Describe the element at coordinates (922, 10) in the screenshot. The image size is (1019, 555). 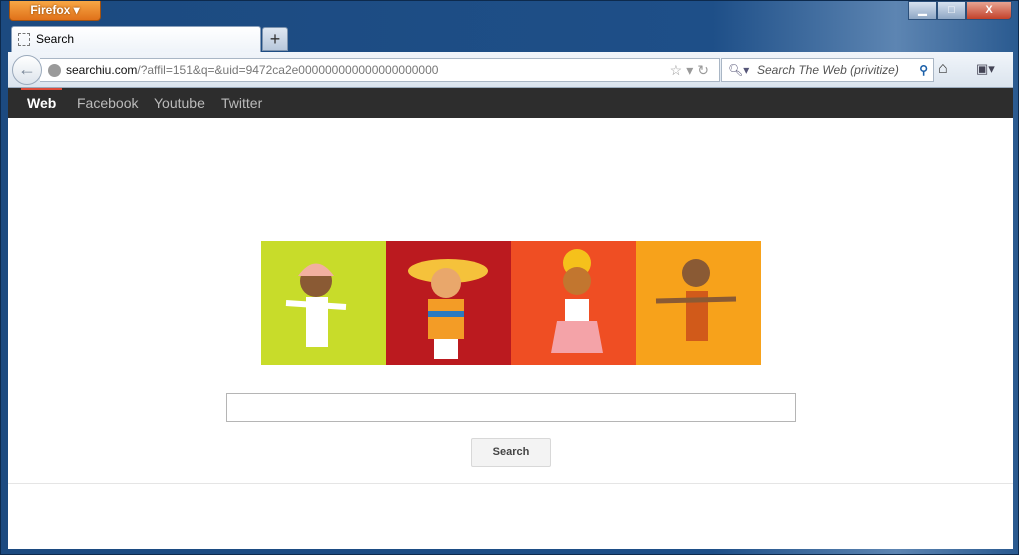
I see `minimize-button: ▁` at that location.